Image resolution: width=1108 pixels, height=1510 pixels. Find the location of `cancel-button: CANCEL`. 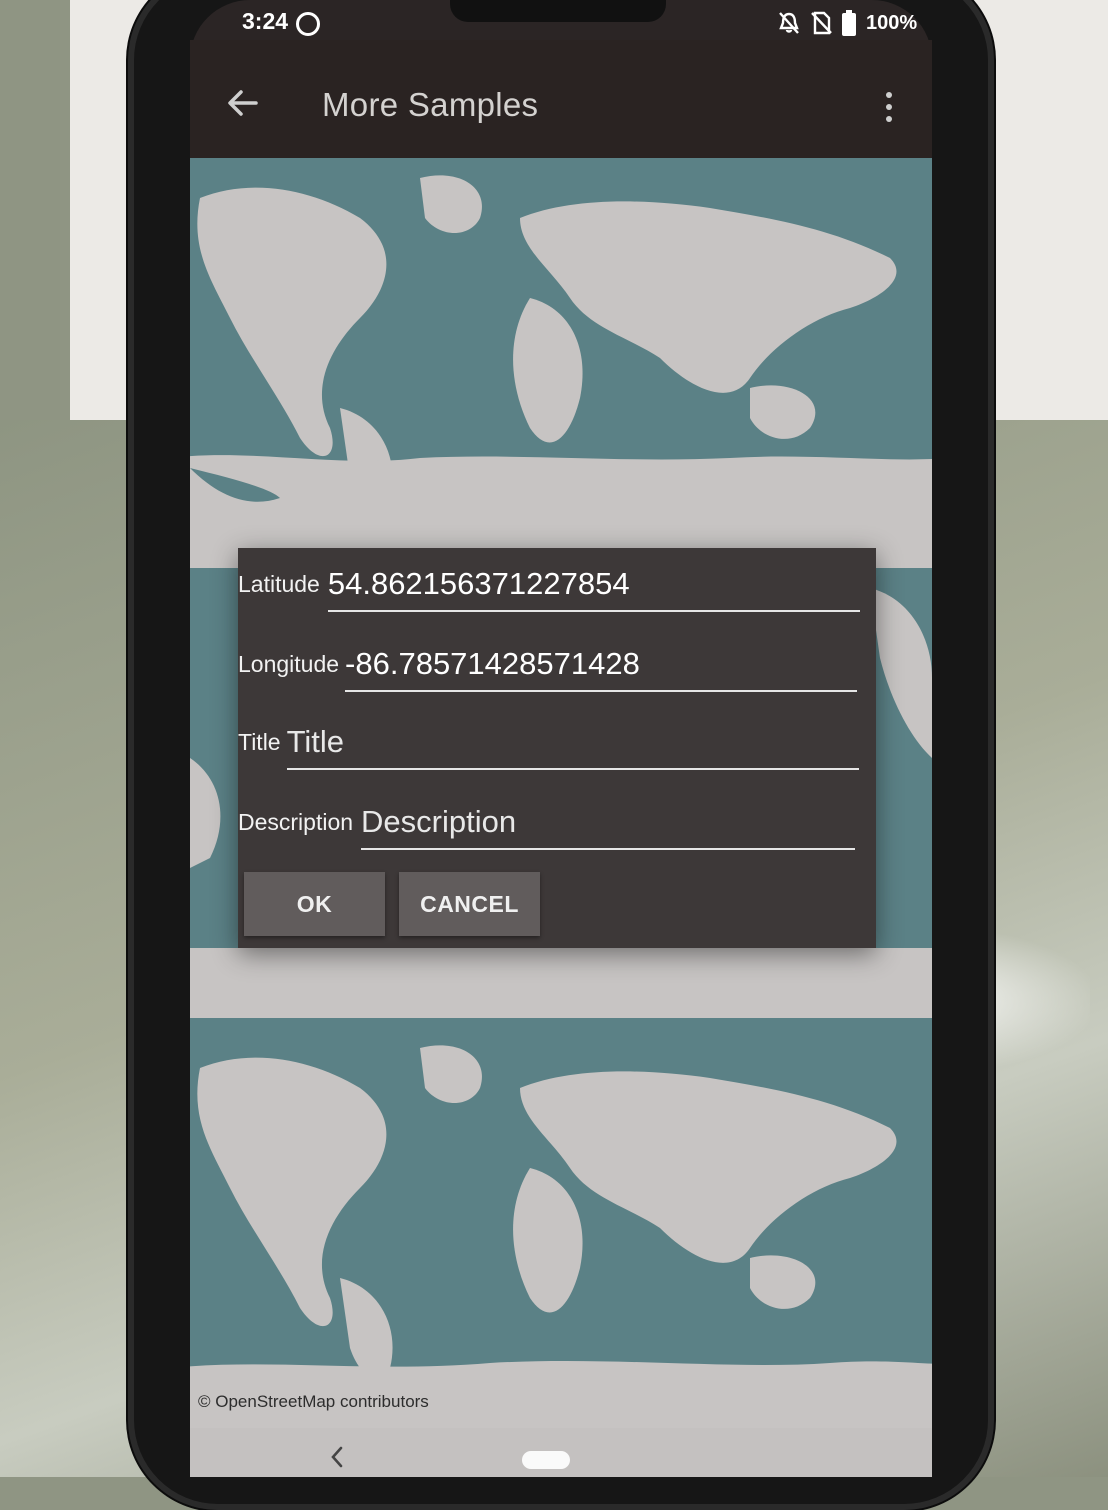

cancel-button: CANCEL is located at coordinates (469, 904).